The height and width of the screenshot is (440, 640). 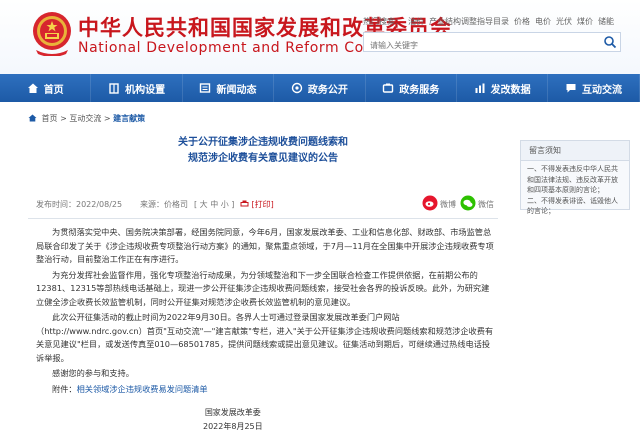 I want to click on search-input, so click(x=482, y=45).